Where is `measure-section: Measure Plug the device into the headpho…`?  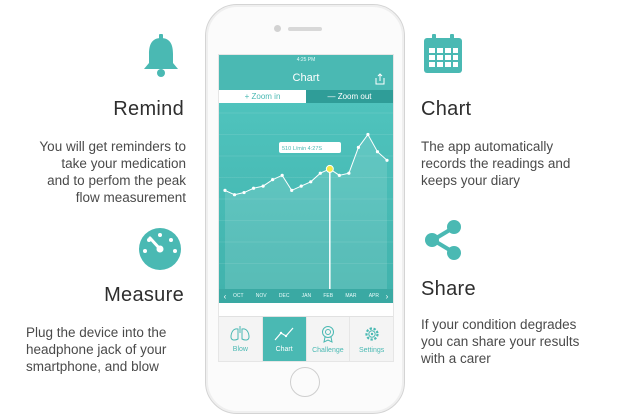
measure-section: Measure Plug the device into the headpho… is located at coordinates (100, 329).